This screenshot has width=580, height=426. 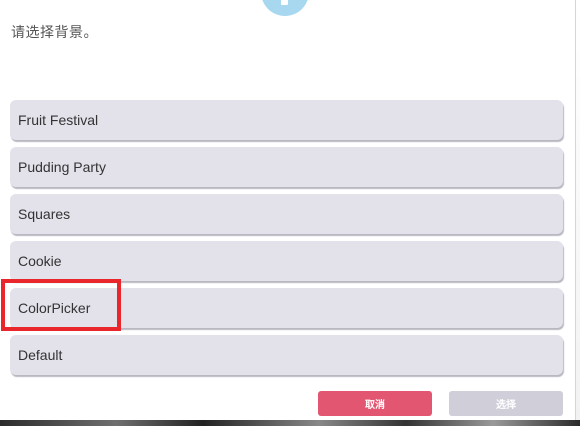 What do you see at coordinates (54, 308) in the screenshot?
I see `option-label: ColorPicker` at bounding box center [54, 308].